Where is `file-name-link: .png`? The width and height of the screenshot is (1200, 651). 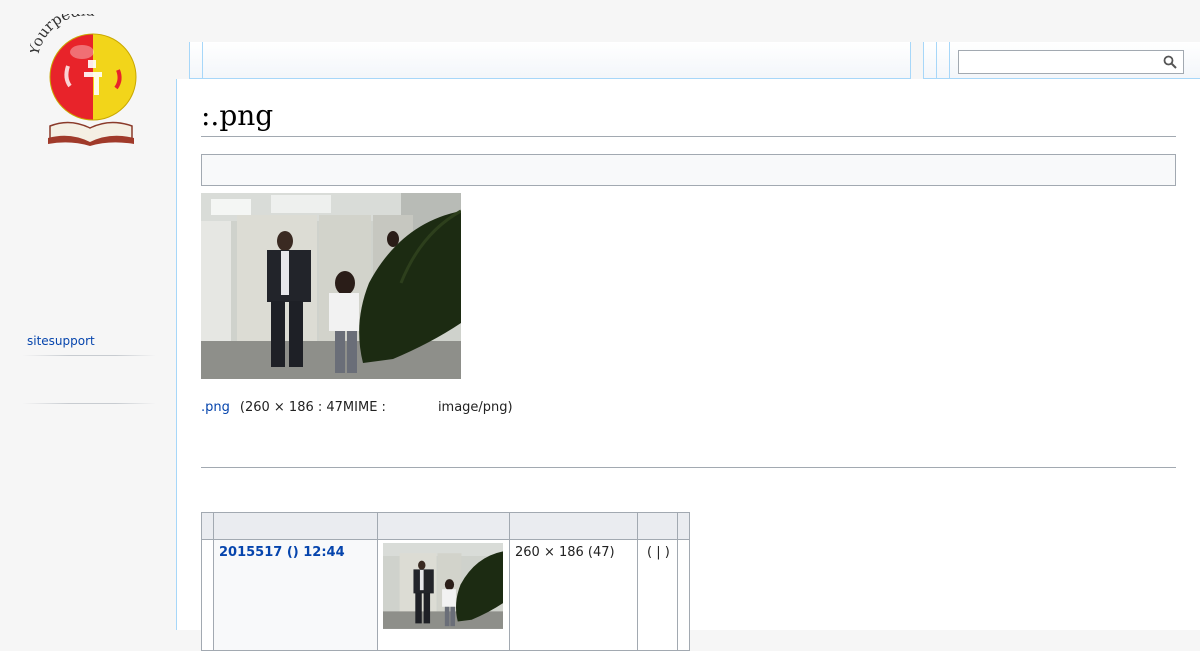 file-name-link: .png is located at coordinates (215, 407).